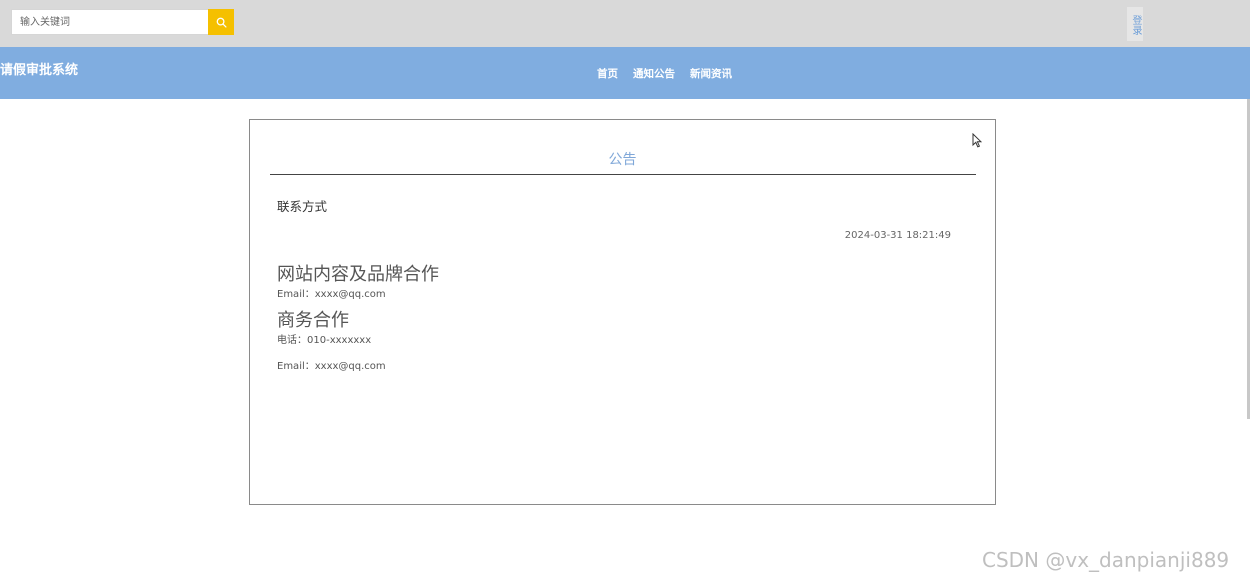  I want to click on nav-bar: 请假审批系统 首页 通知公告 新闻资讯, so click(625, 73).